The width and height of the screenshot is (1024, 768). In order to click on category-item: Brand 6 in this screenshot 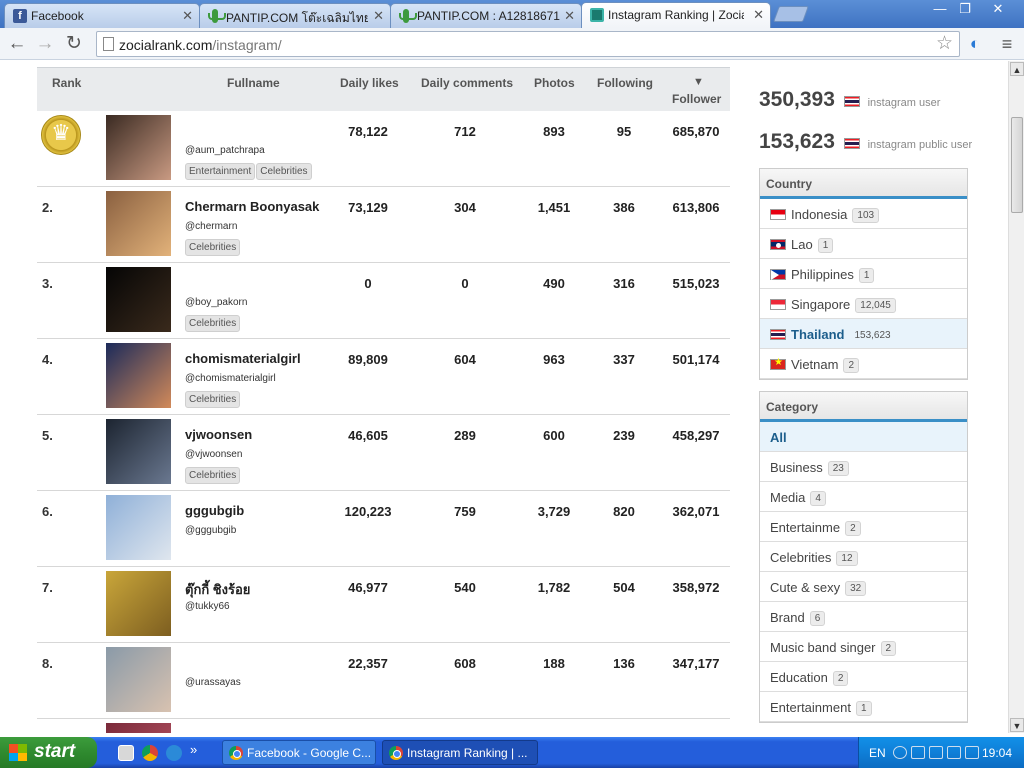, I will do `click(863, 617)`.